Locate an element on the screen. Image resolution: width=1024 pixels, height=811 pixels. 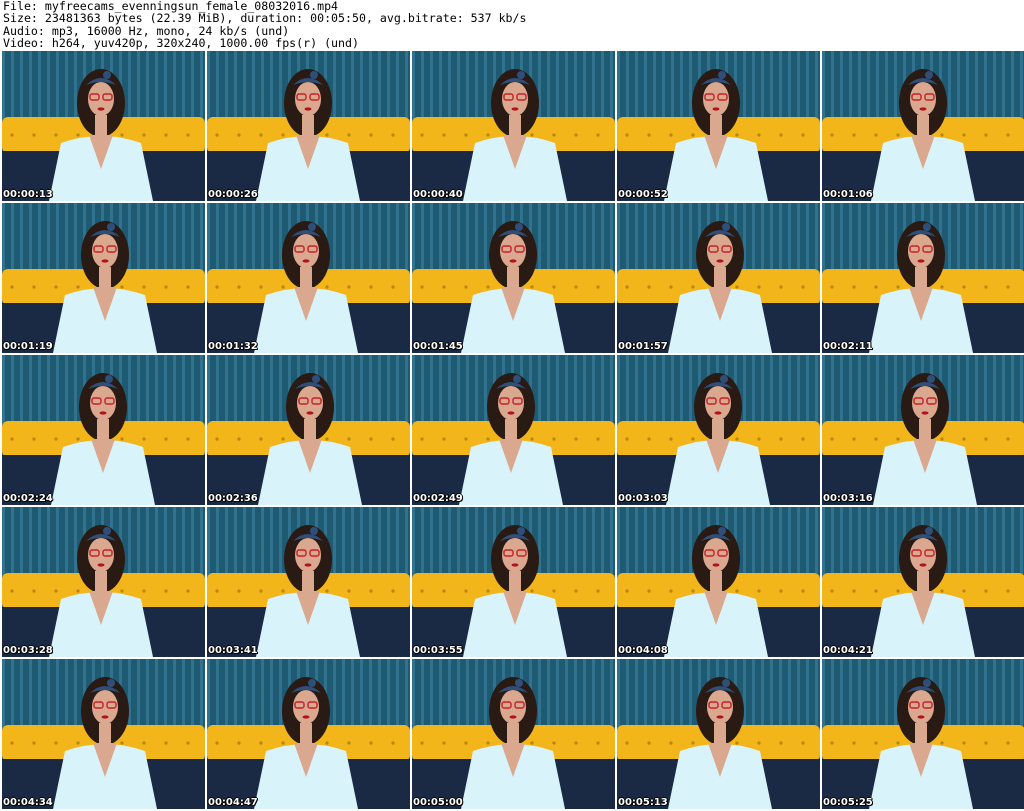
video-frame-thumbnail: 00:04:34 is located at coordinates (103, 734).